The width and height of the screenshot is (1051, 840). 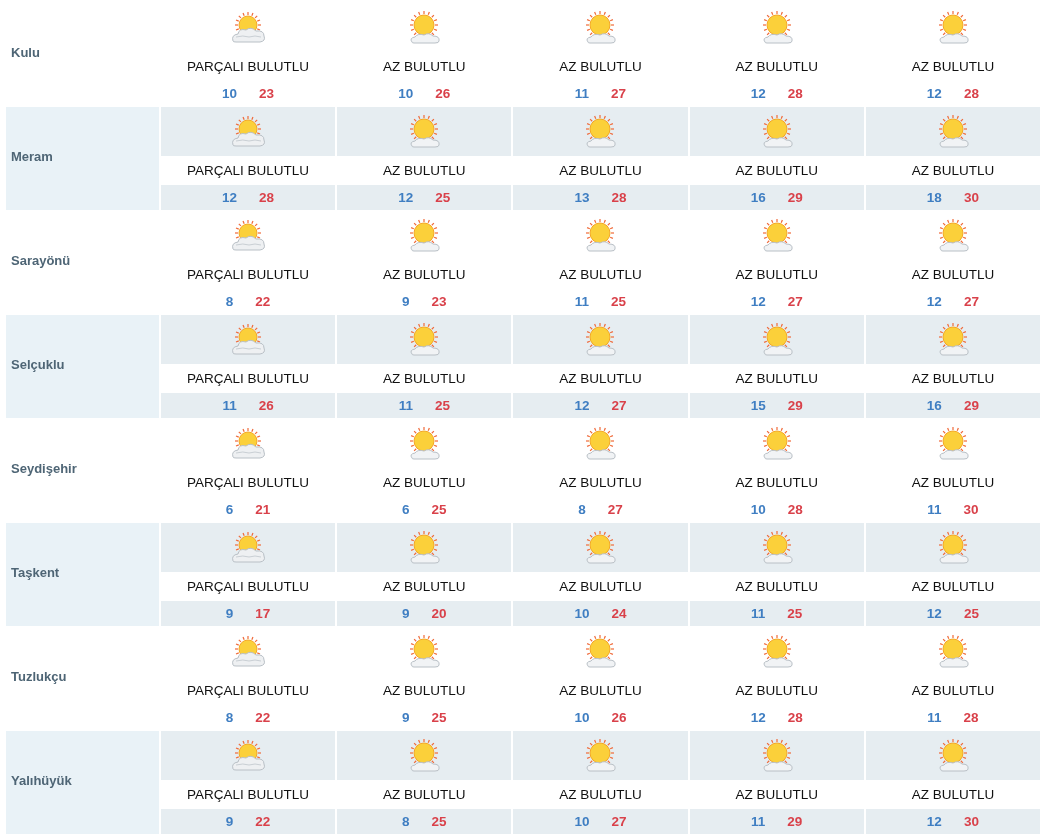 I want to click on min-temperature: 13, so click(x=582, y=197).